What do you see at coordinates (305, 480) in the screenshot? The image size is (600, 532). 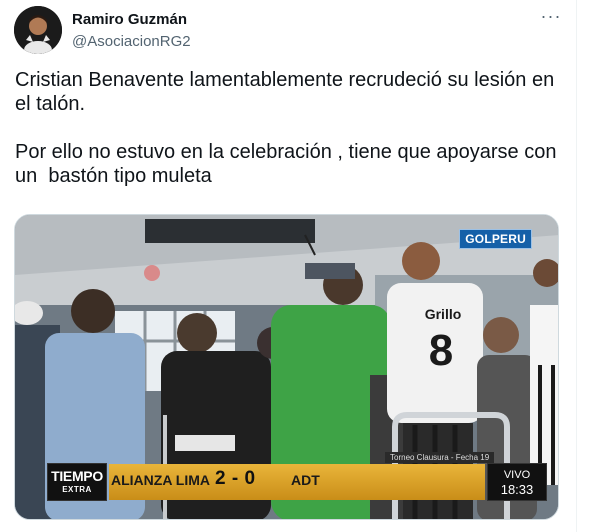 I see `away-team: ADT` at bounding box center [305, 480].